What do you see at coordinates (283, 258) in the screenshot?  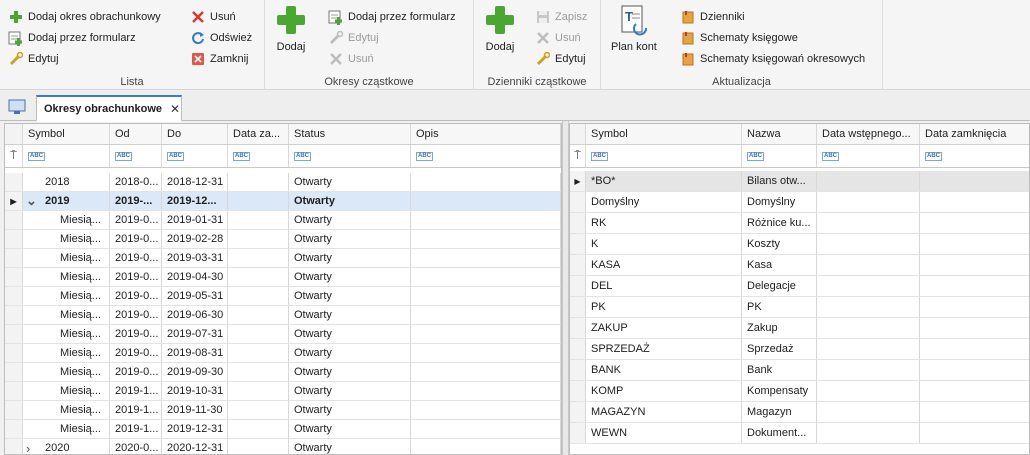 I see `period-row: Miesią... 2019-0... 2019-03-31 Otwarty` at bounding box center [283, 258].